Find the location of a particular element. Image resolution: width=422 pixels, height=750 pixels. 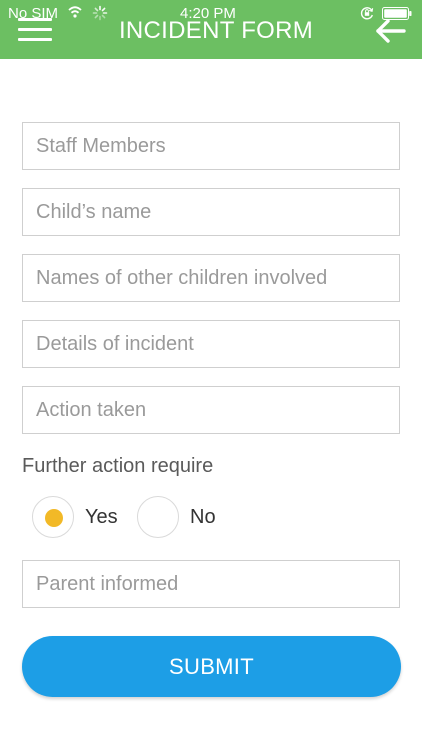

incident-details-input is located at coordinates (211, 344).